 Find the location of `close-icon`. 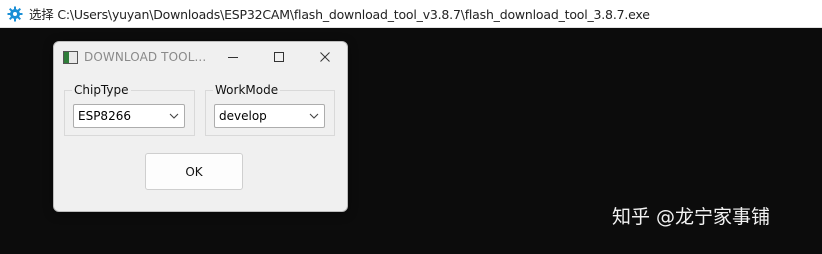

close-icon is located at coordinates (325, 57).